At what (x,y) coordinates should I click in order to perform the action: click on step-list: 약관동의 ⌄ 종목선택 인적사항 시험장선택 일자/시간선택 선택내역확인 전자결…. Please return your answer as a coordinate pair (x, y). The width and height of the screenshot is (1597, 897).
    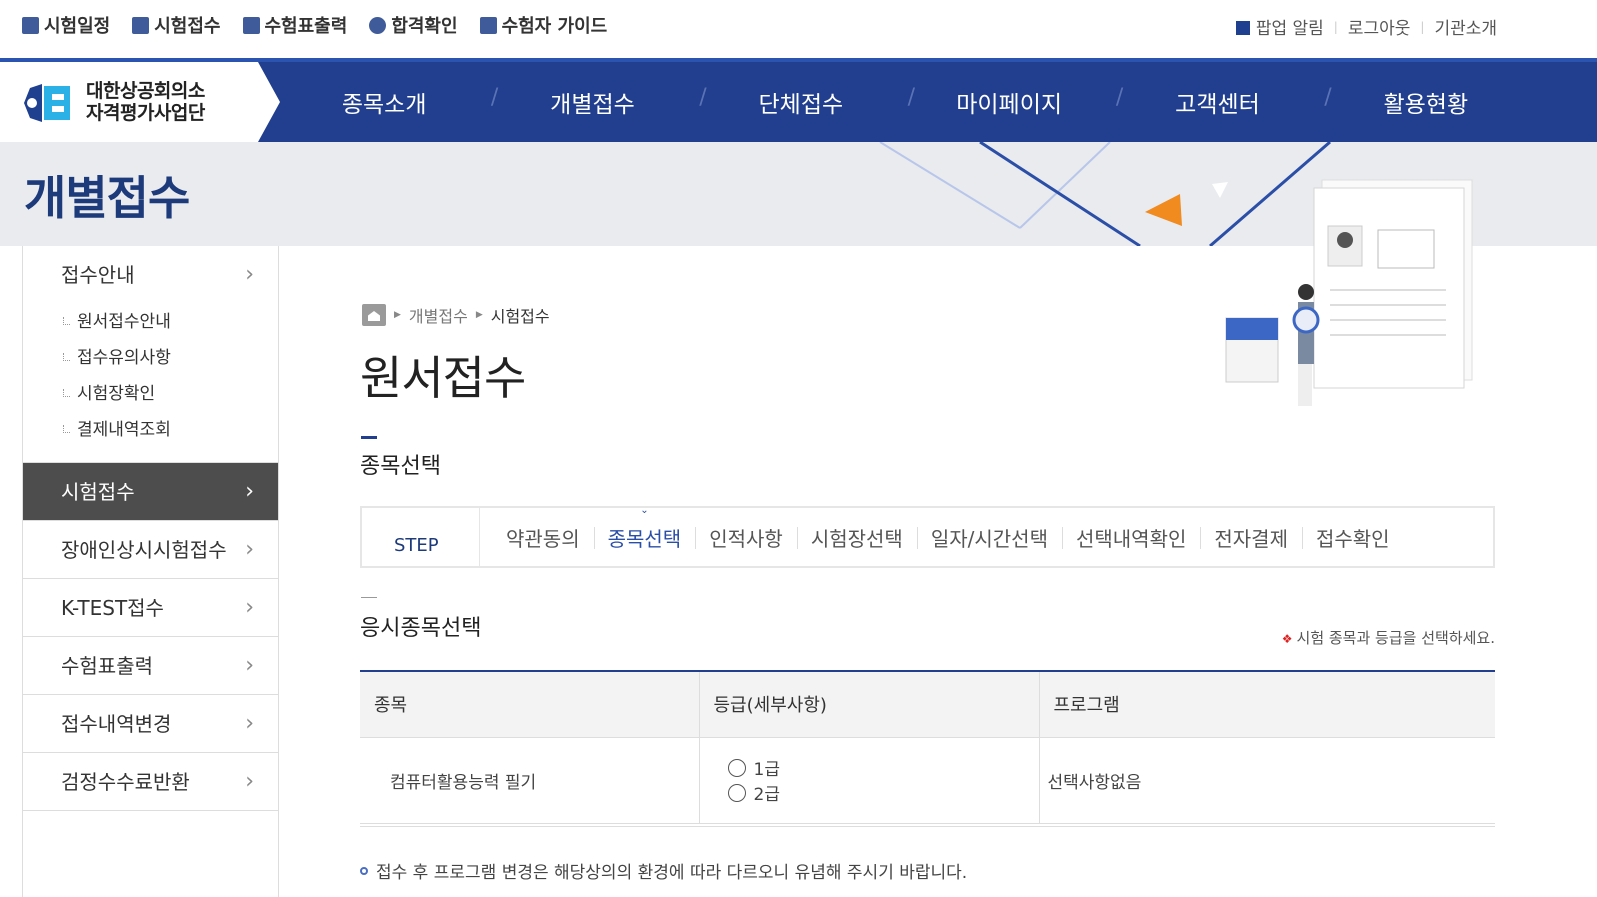
    Looking at the image, I should click on (942, 528).